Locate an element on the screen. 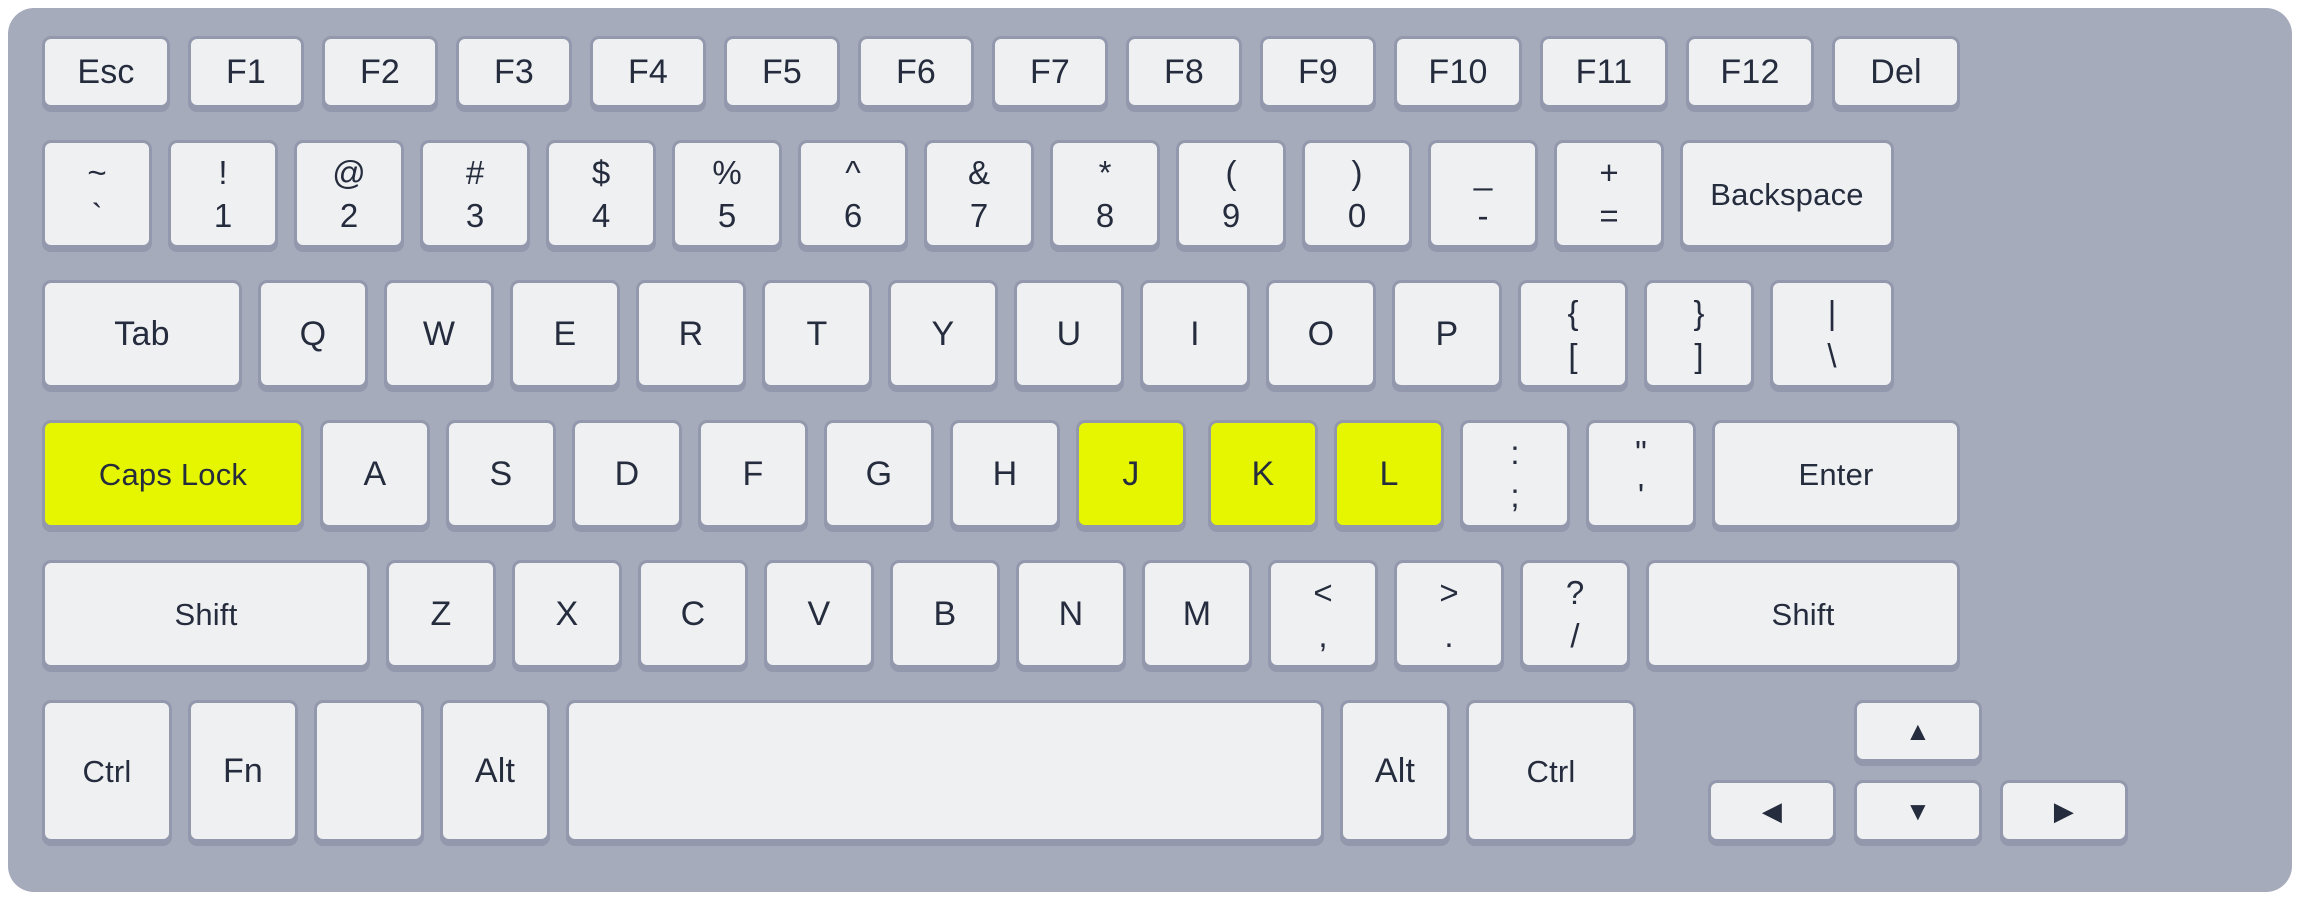  key-ctrlleft: Ctrl is located at coordinates (107, 771).